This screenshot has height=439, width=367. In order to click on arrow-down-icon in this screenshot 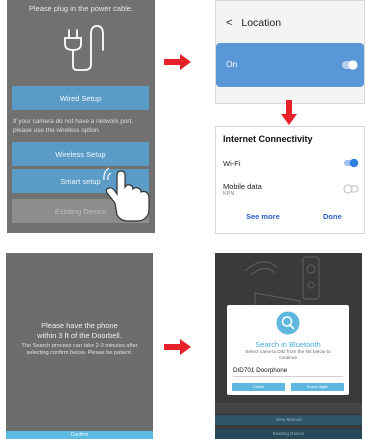, I will do `click(289, 112)`.